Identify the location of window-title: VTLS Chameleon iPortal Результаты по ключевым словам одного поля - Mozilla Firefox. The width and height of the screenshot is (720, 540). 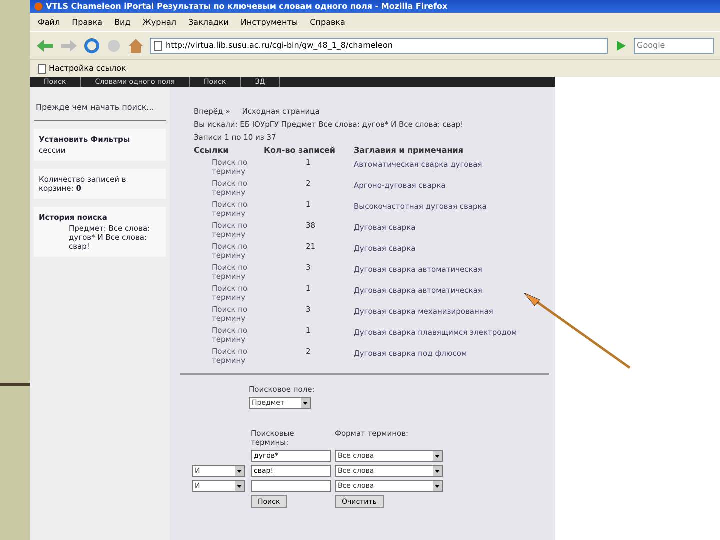
(247, 6).